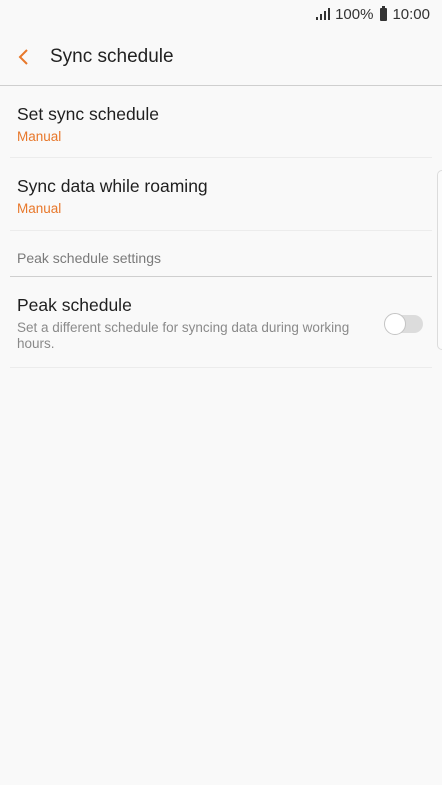 This screenshot has height=785, width=442. I want to click on section-header: Peak schedule settings, so click(221, 254).